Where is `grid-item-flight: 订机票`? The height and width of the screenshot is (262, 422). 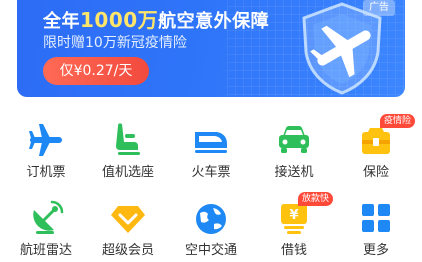
grid-item-flight: 订机票 is located at coordinates (46, 152).